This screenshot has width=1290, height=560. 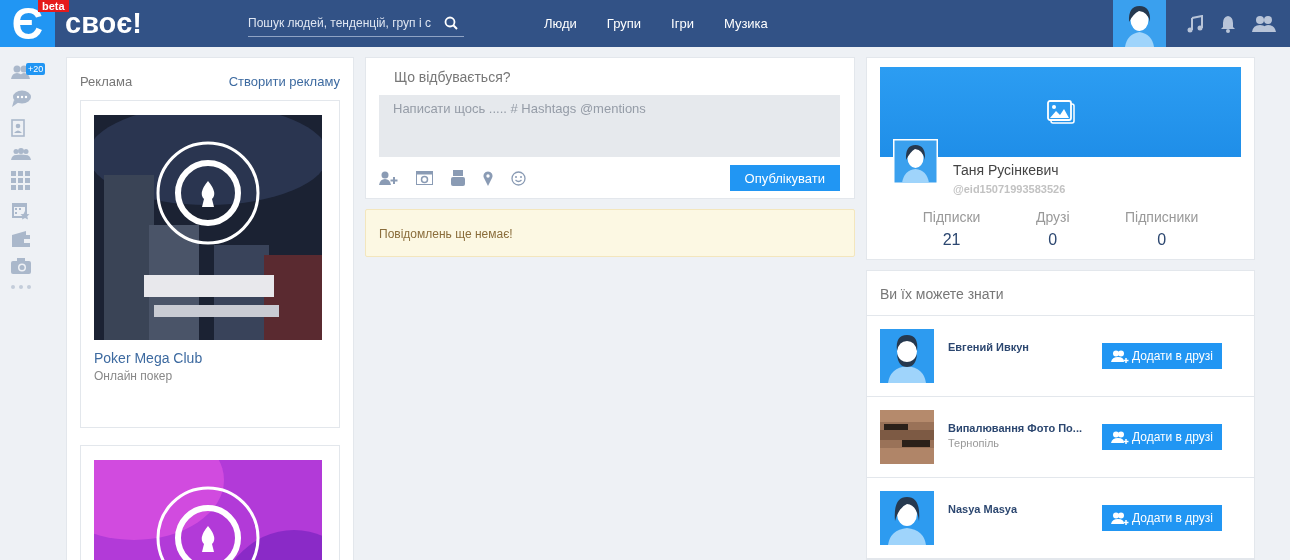 I want to click on search-field: Пошук людей, тенденцій, груп і с, so click(x=356, y=23).